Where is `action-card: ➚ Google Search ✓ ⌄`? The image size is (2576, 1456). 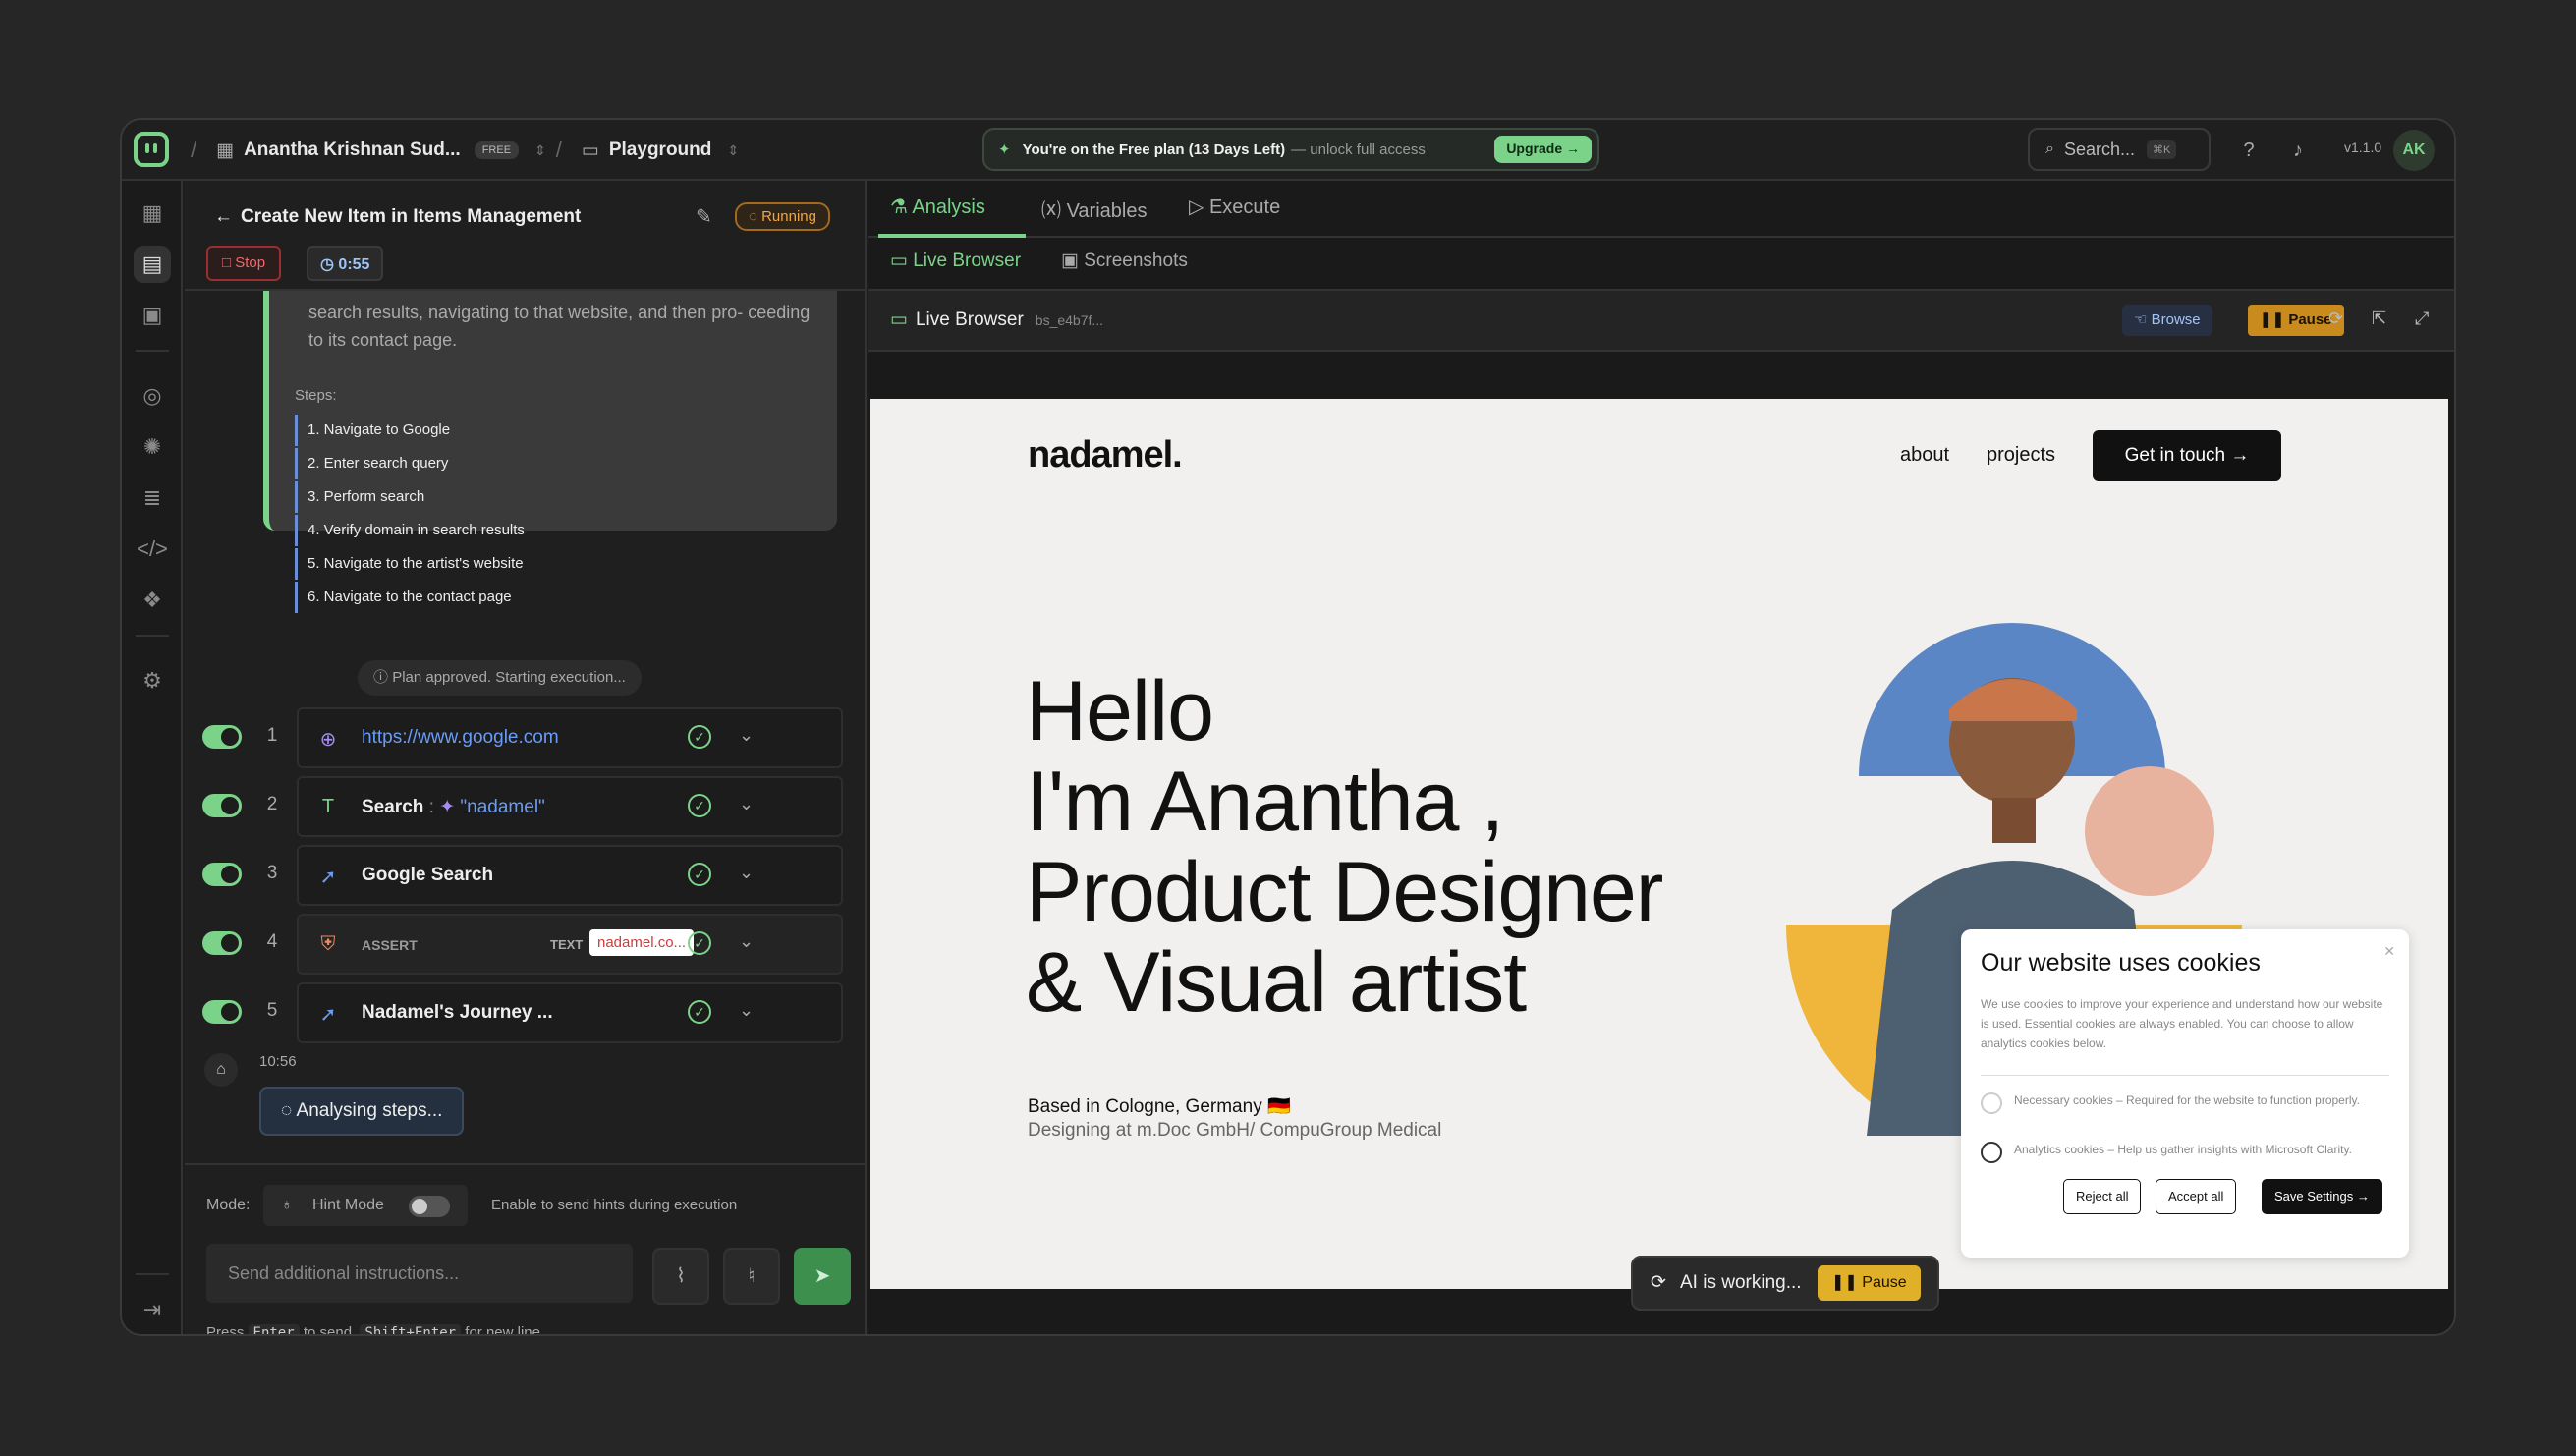
action-card: ➚ Google Search ✓ ⌄ is located at coordinates (570, 875).